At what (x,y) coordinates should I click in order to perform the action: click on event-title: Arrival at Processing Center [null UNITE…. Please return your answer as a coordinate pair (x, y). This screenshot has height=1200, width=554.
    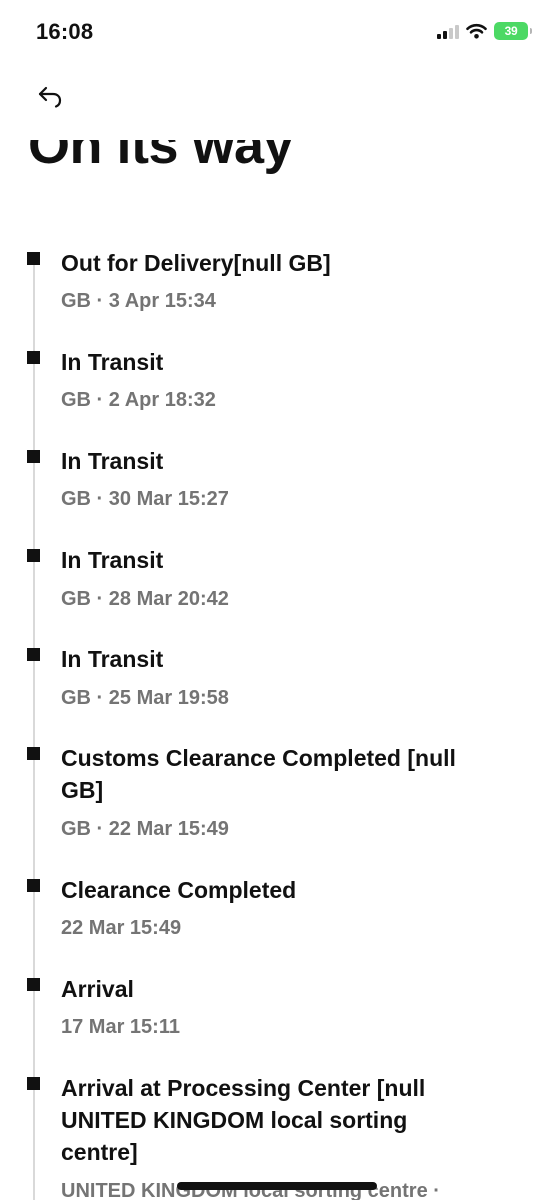
    Looking at the image, I should click on (243, 1120).